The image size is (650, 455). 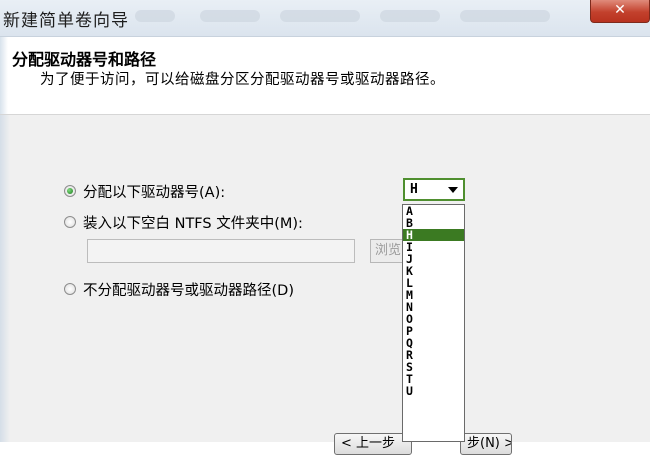 I want to click on no-assign-label: 不分配驱动器号或驱动器路径(D), so click(x=188, y=289).